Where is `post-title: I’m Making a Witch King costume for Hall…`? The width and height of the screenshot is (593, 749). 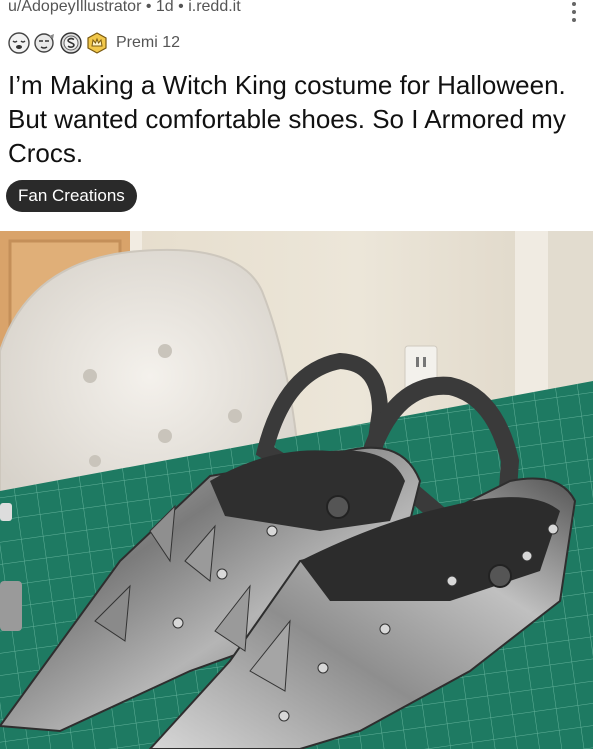 post-title: I’m Making a Witch King costume for Hall… is located at coordinates (295, 119).